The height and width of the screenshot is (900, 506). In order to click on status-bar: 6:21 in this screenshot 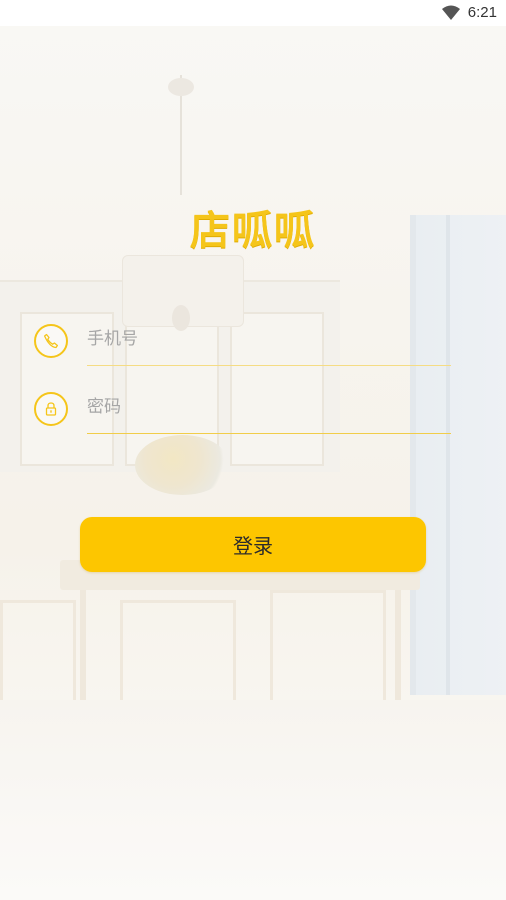, I will do `click(253, 13)`.